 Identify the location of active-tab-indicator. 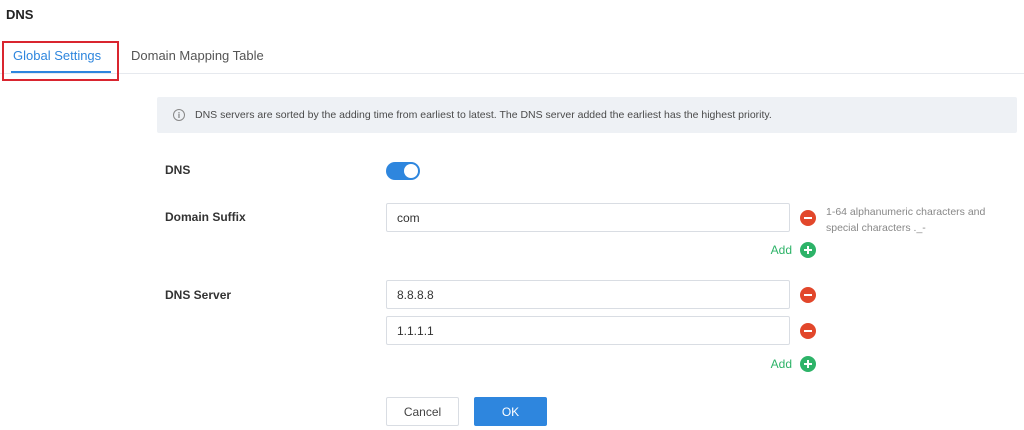
(61, 72).